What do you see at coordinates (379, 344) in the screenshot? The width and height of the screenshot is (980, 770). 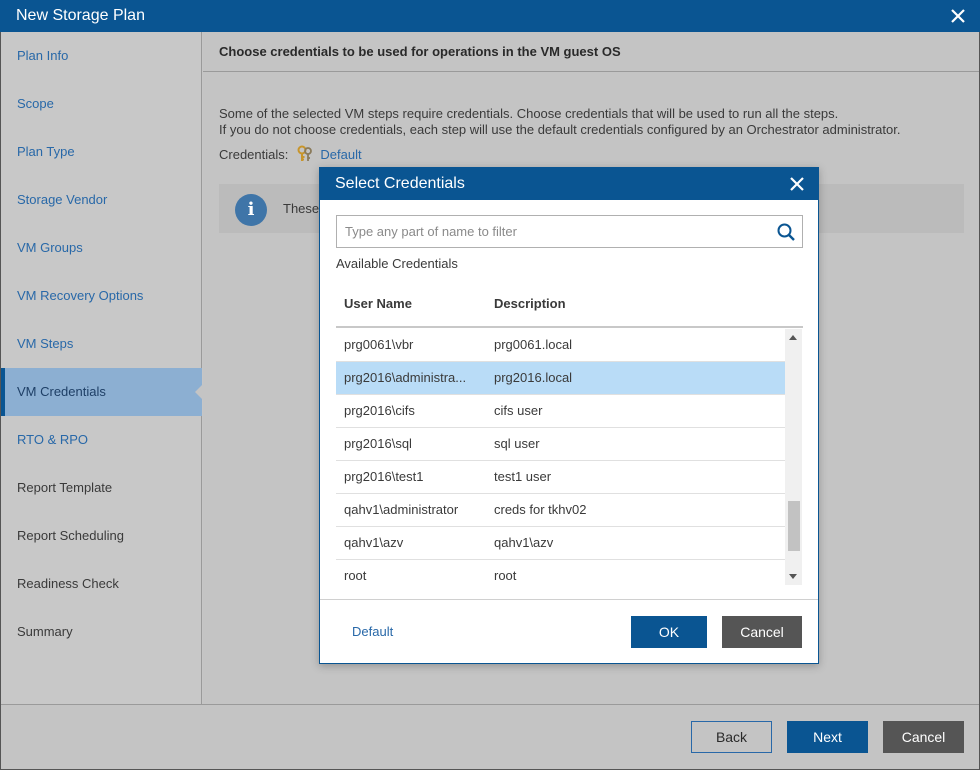 I see `cell-user-name: prg0061\vbr` at bounding box center [379, 344].